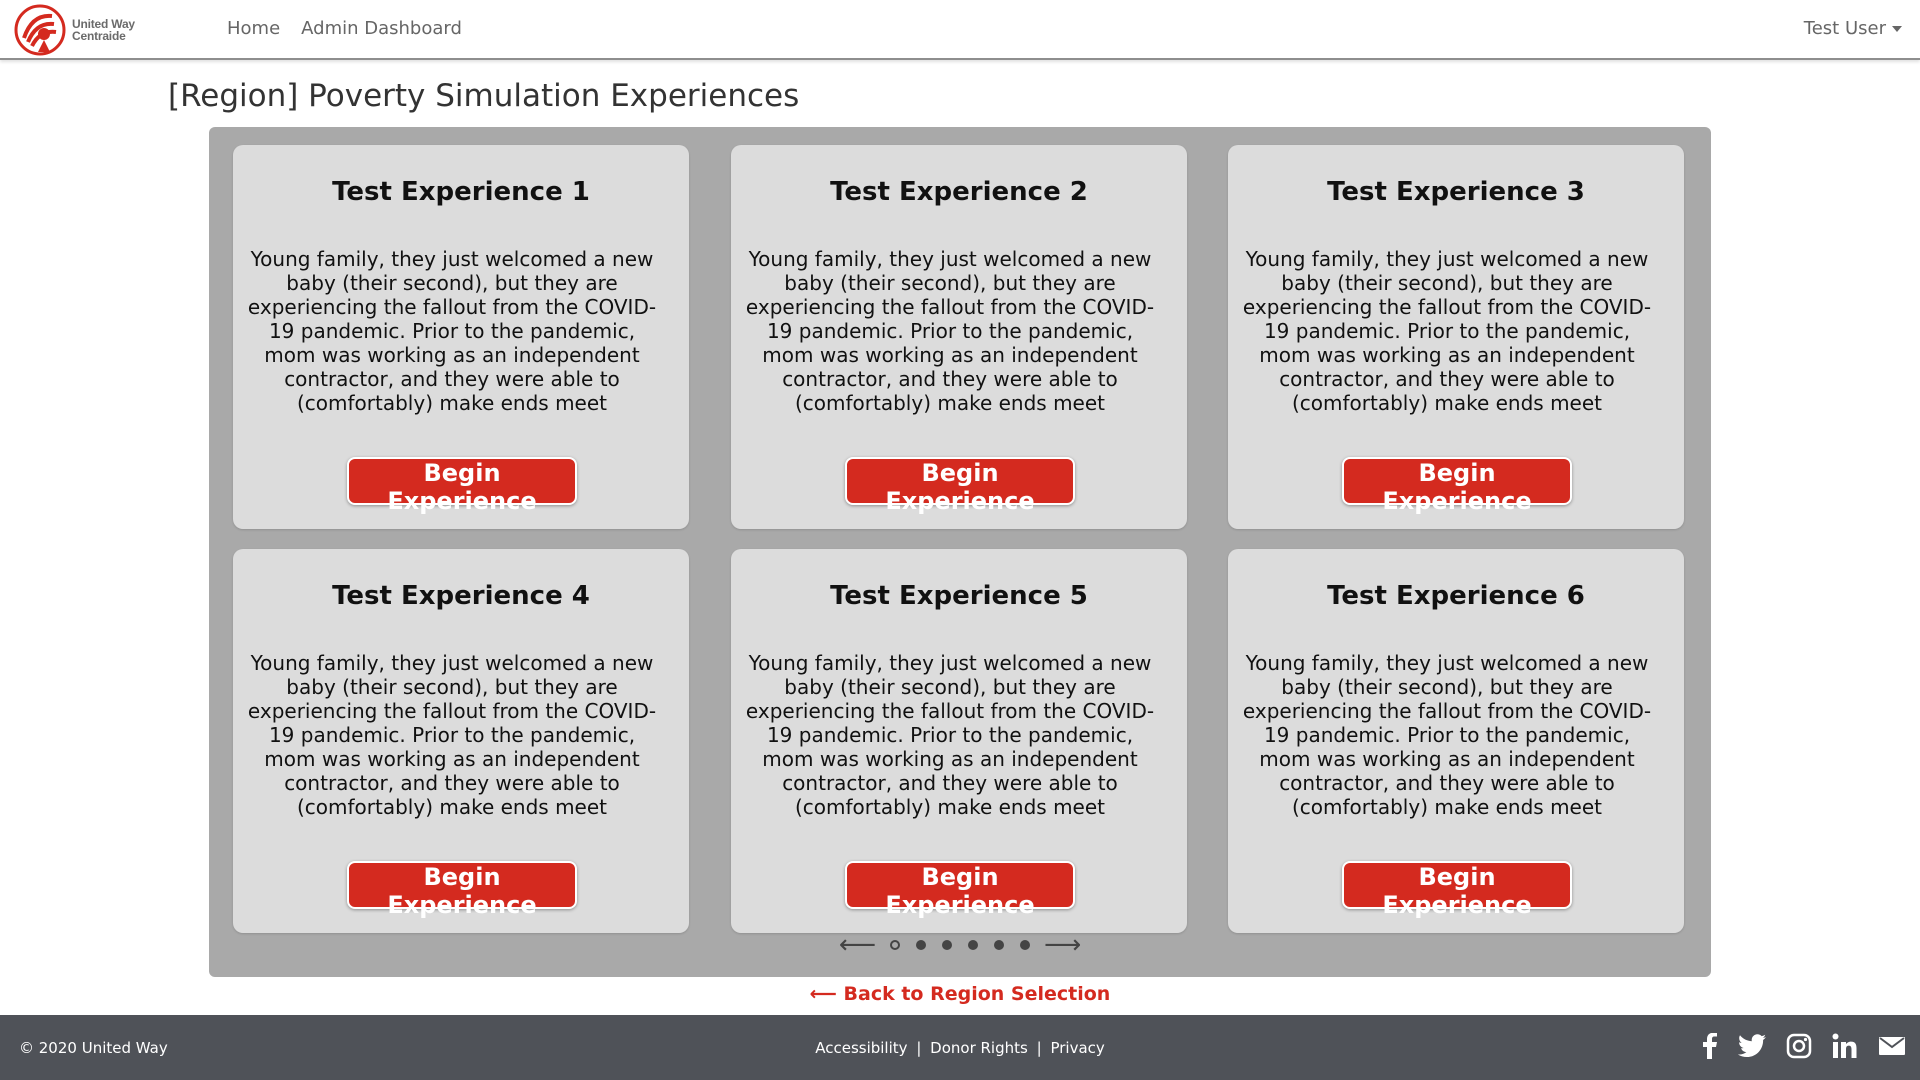 The width and height of the screenshot is (1920, 1080). I want to click on arrow-left-icon: ⟵, so click(857, 945).